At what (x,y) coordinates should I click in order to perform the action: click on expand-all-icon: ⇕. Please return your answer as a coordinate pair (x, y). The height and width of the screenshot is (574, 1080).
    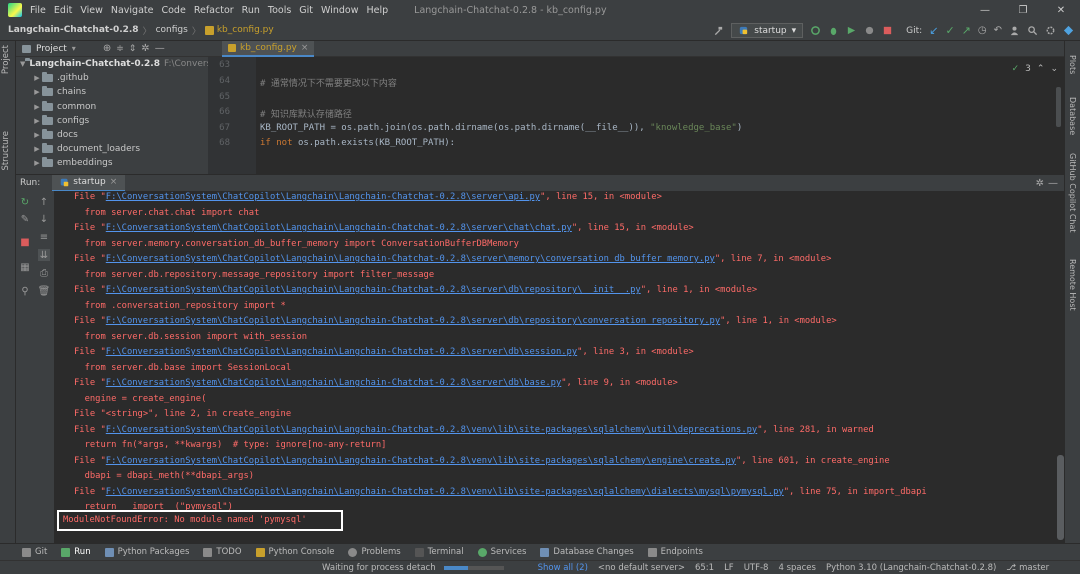
    Looking at the image, I should click on (133, 49).